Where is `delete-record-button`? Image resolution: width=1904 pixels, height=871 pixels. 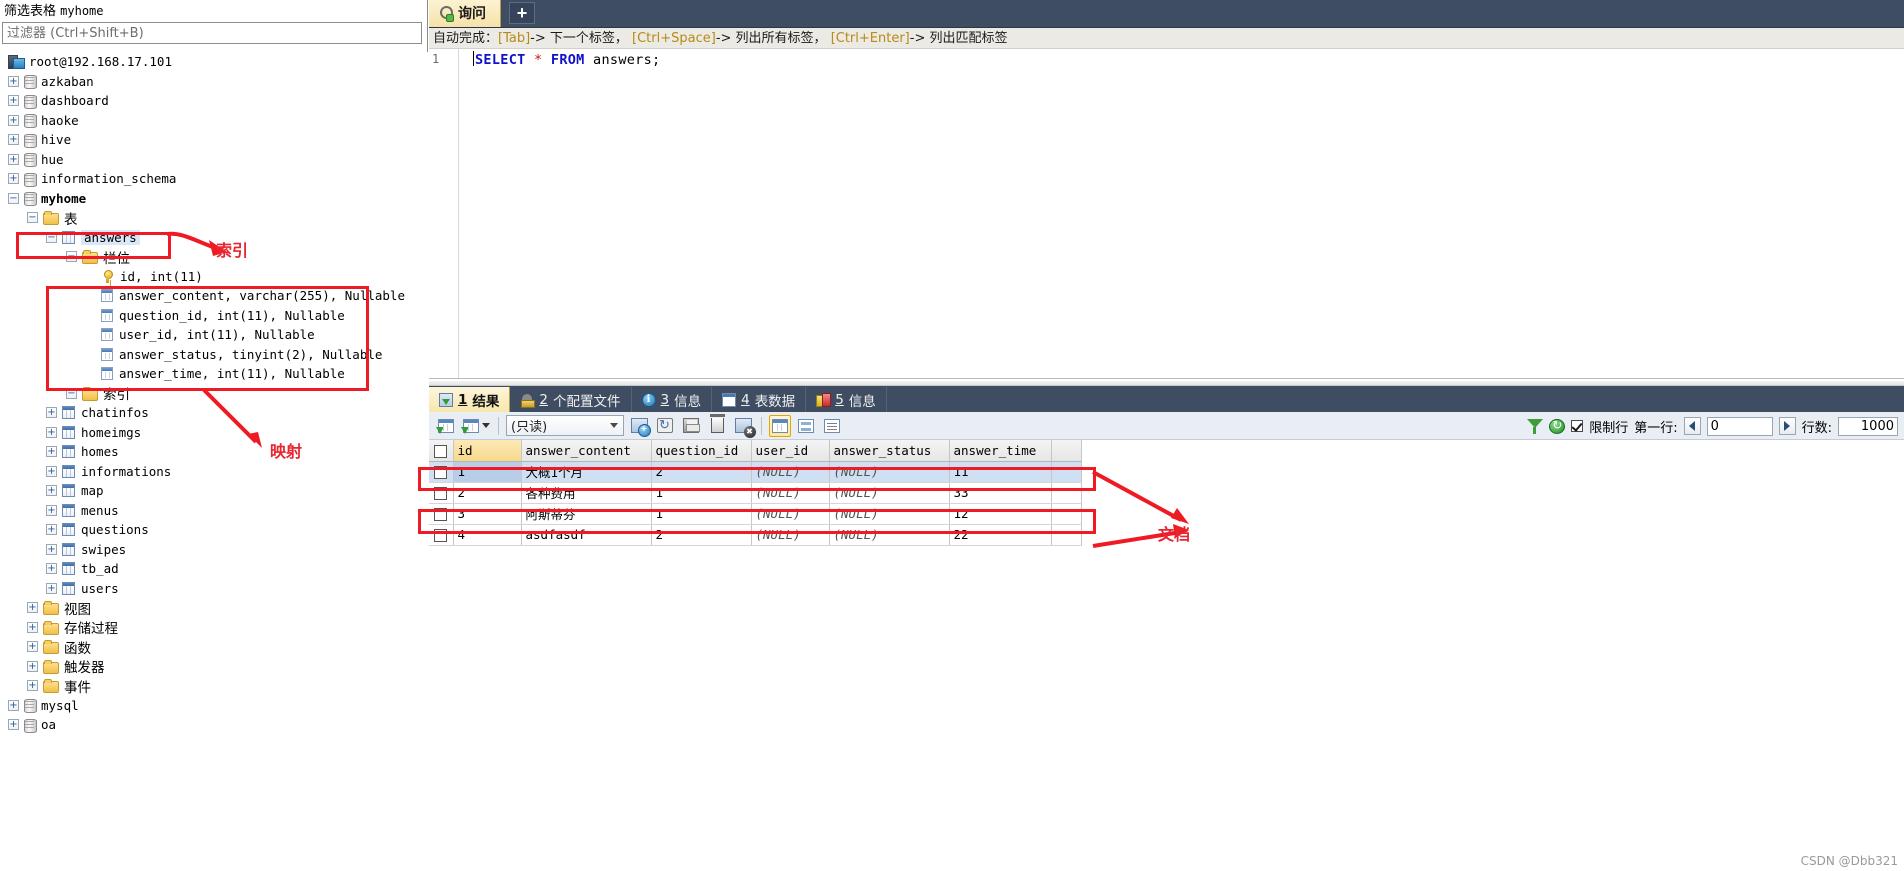 delete-record-button is located at coordinates (717, 425).